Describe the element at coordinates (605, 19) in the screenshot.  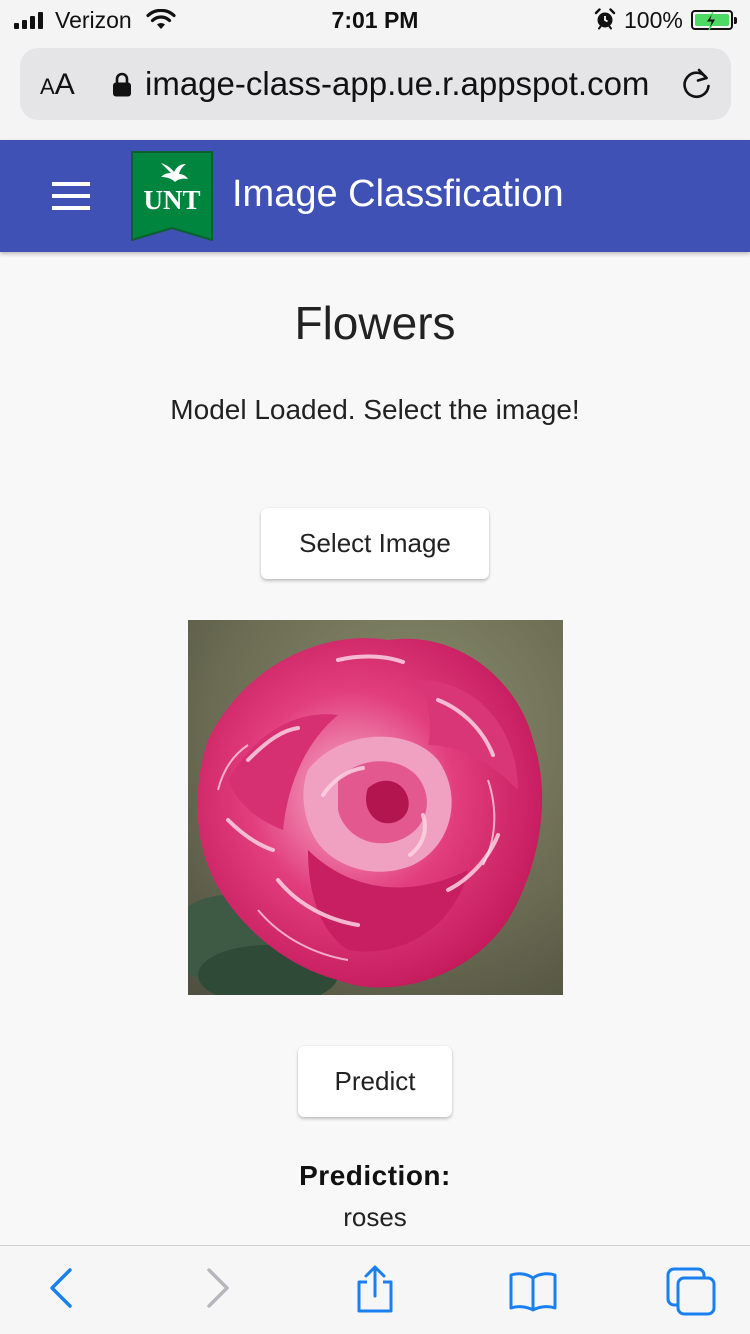
I see `alarm-icon` at that location.